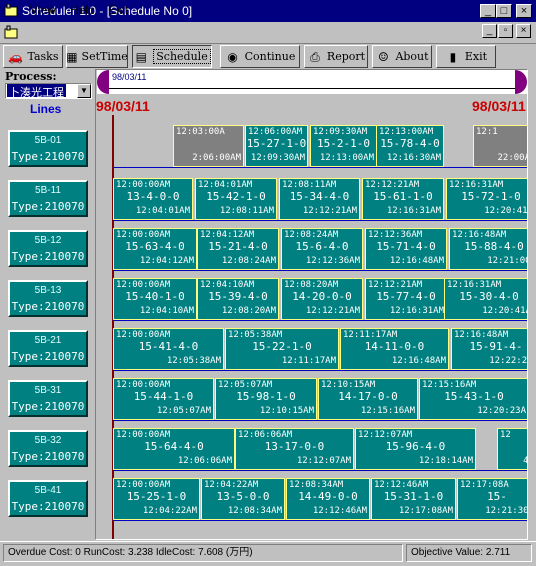 The width and height of the screenshot is (536, 566). What do you see at coordinates (499, 106) in the screenshot?
I see `date-right: 98/03/11` at bounding box center [499, 106].